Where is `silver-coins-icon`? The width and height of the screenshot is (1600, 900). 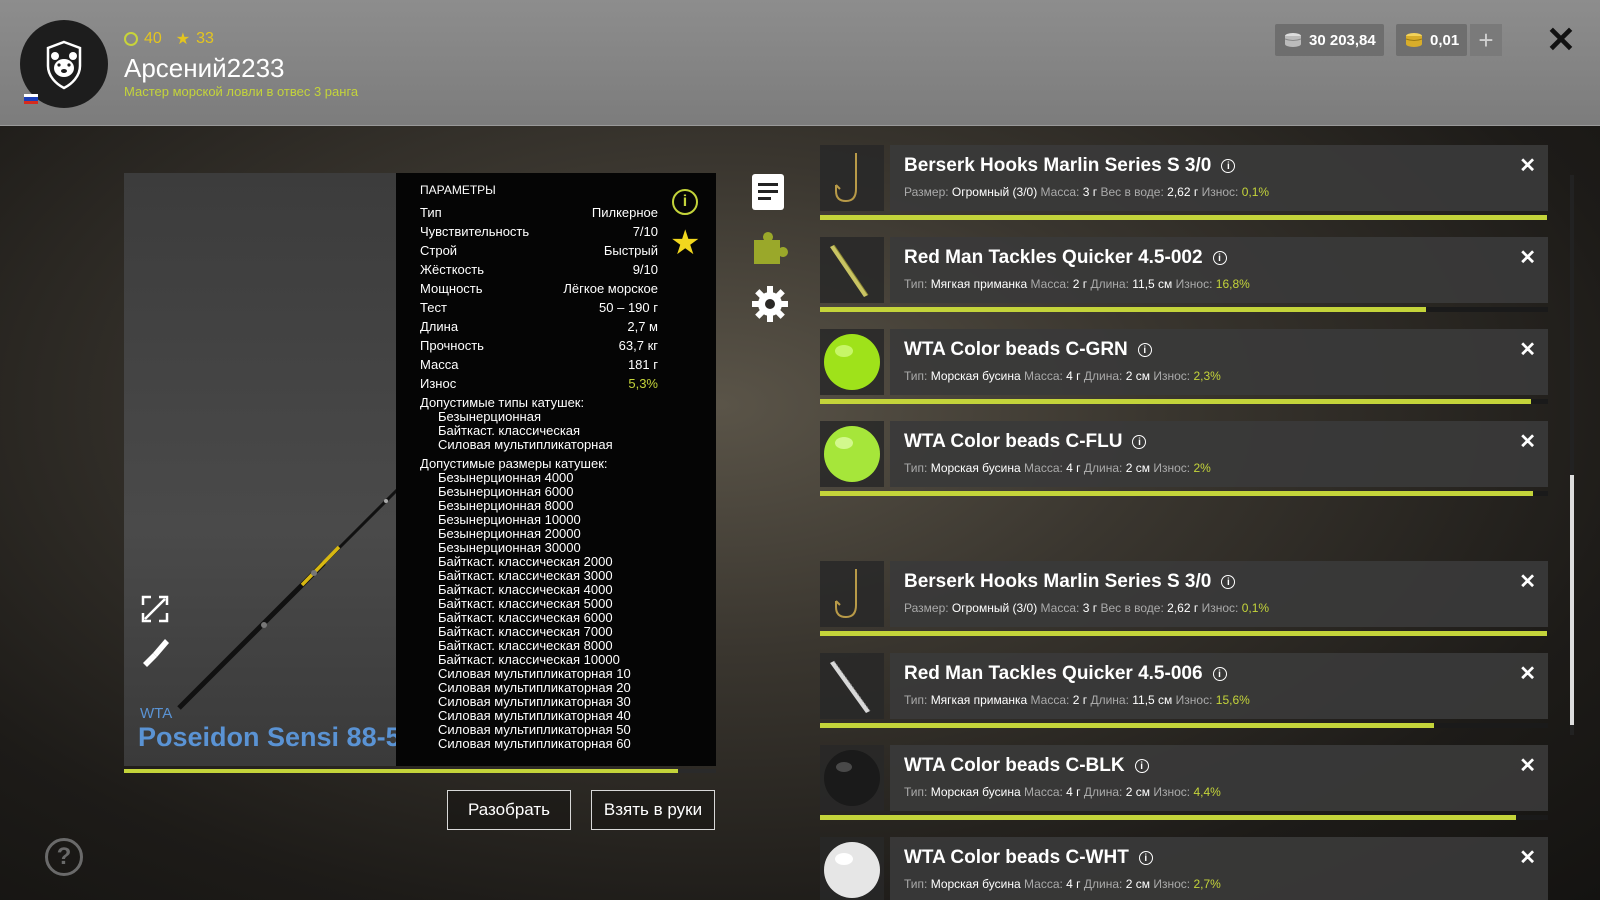 silver-coins-icon is located at coordinates (1293, 40).